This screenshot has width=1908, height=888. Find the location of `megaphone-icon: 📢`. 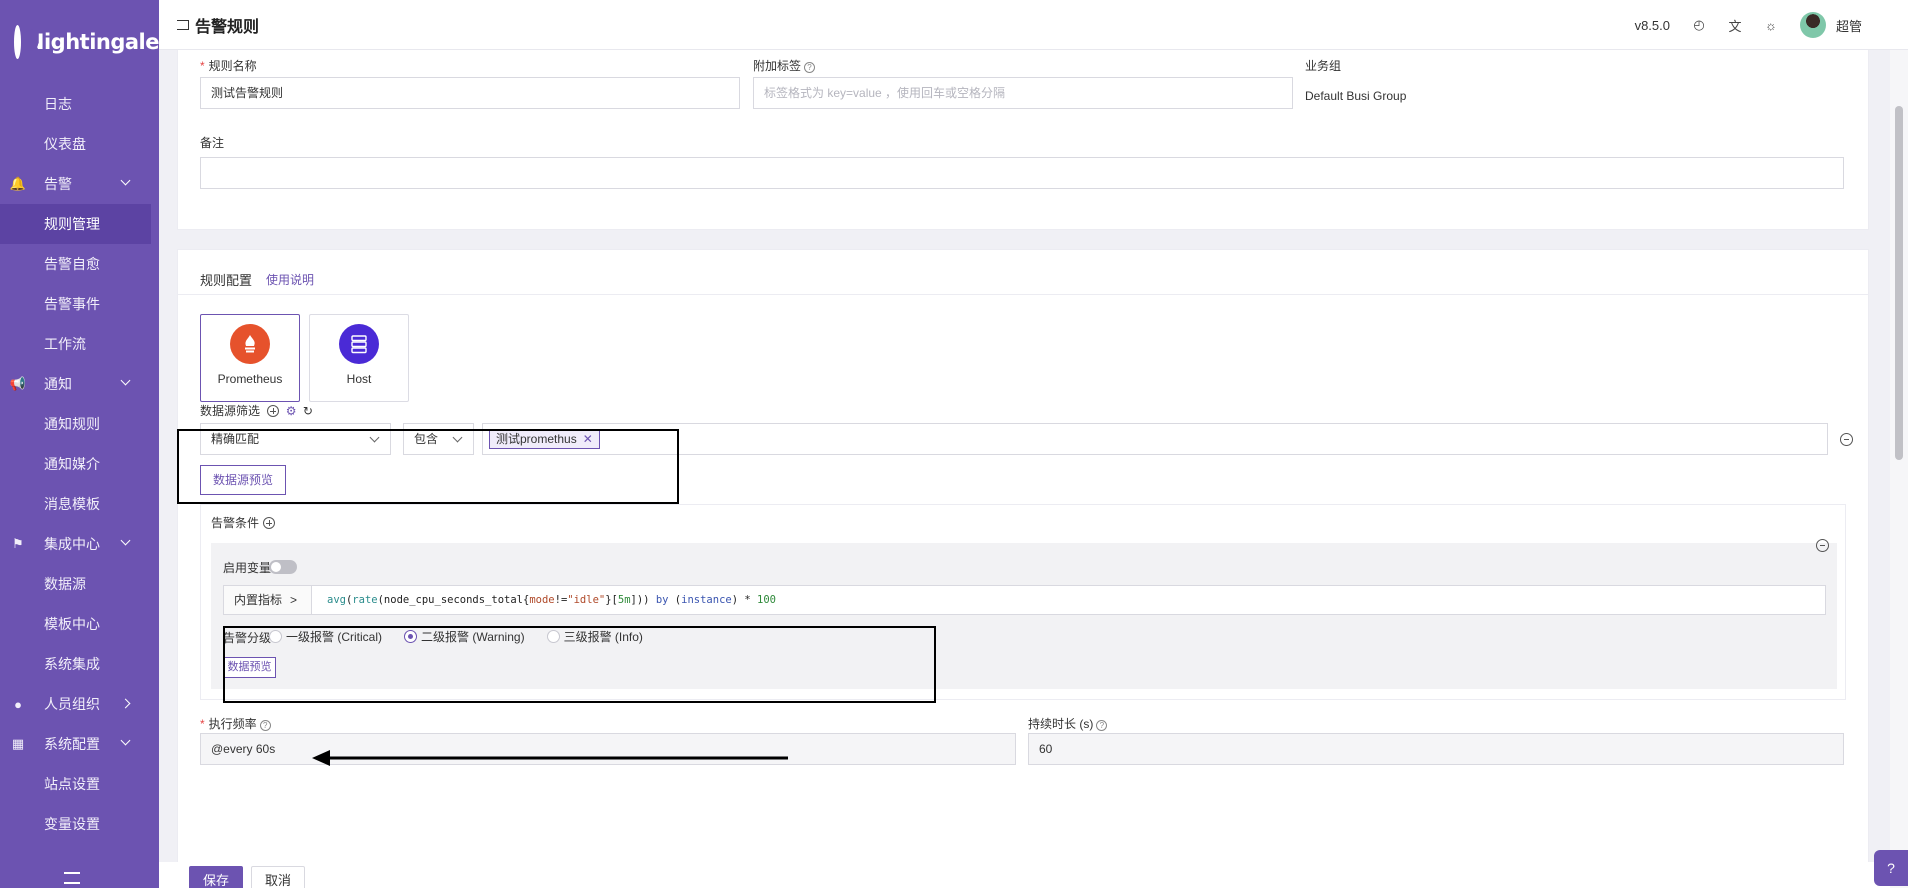

megaphone-icon: 📢 is located at coordinates (18, 383).